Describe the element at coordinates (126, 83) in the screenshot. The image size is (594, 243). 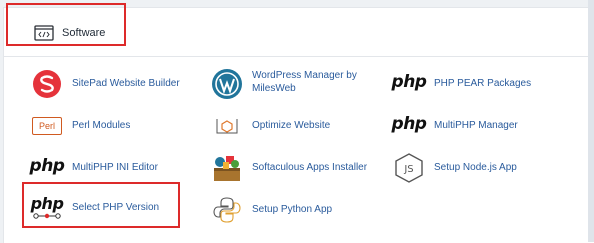
I see `item-label: SitePad Website Builder` at that location.